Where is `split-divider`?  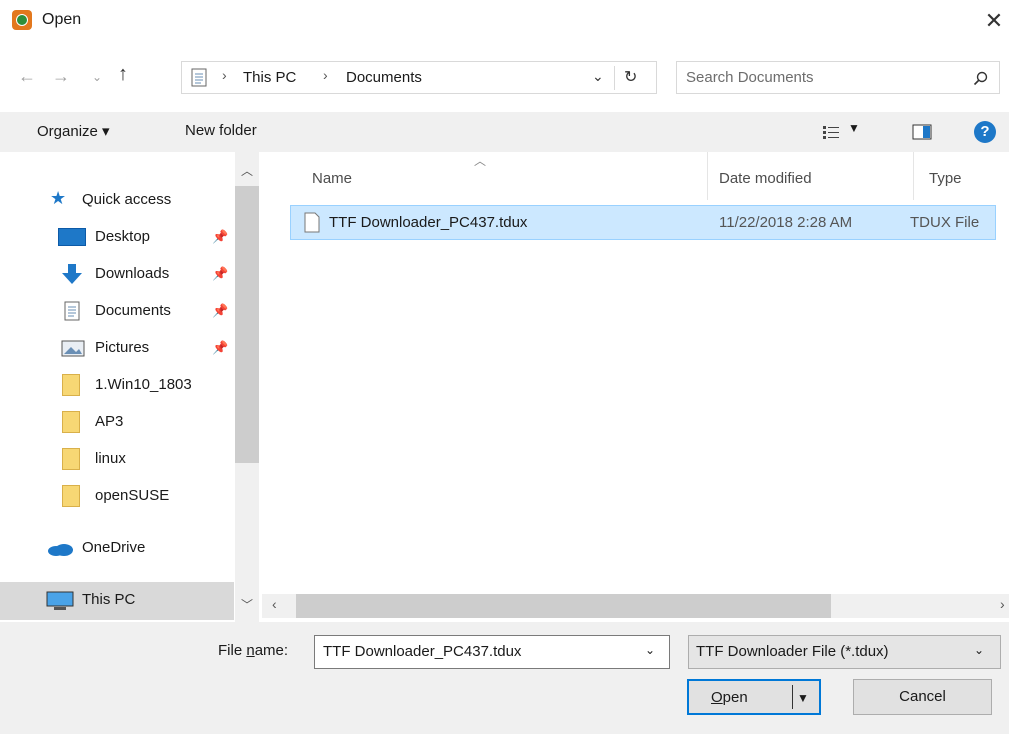 split-divider is located at coordinates (792, 697).